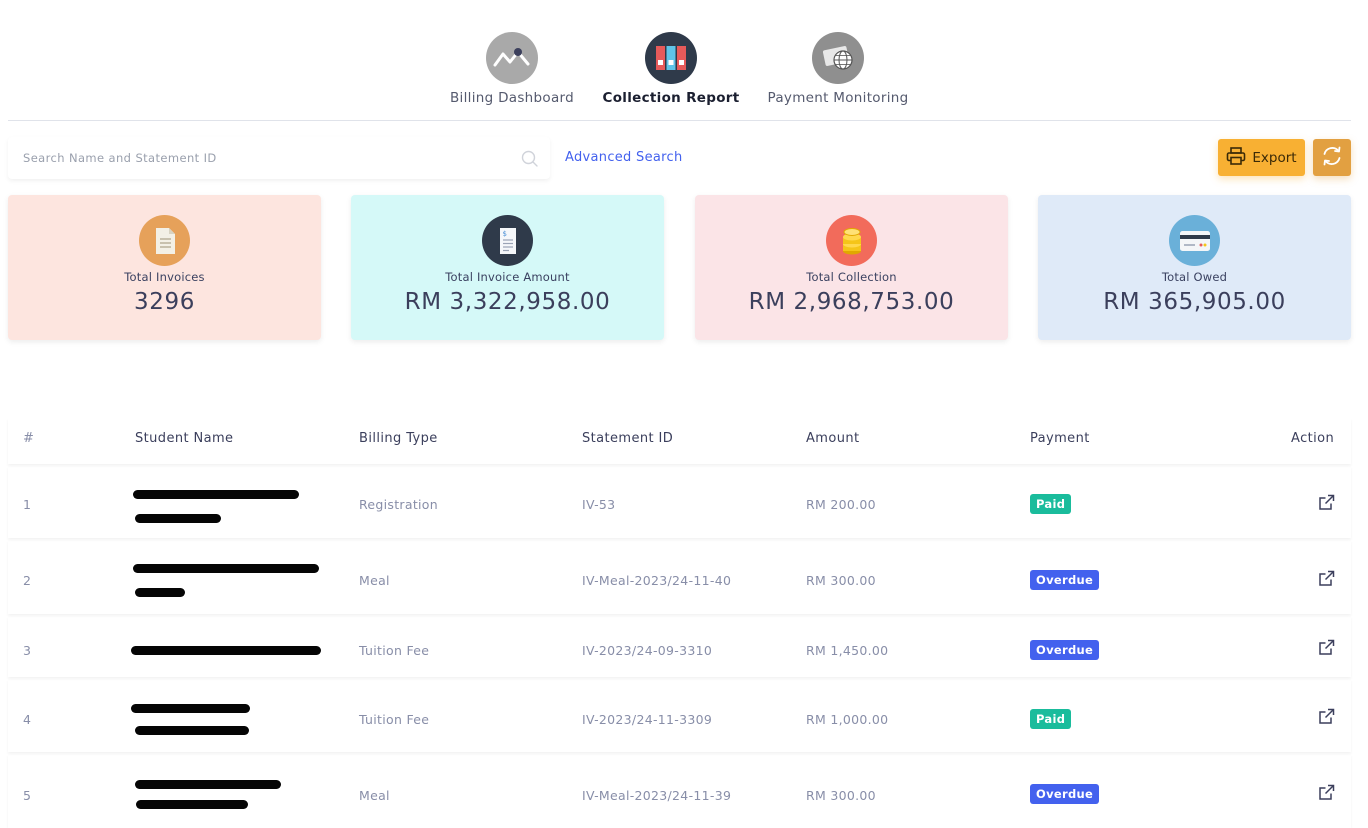  I want to click on stat-value: 3296, so click(164, 302).